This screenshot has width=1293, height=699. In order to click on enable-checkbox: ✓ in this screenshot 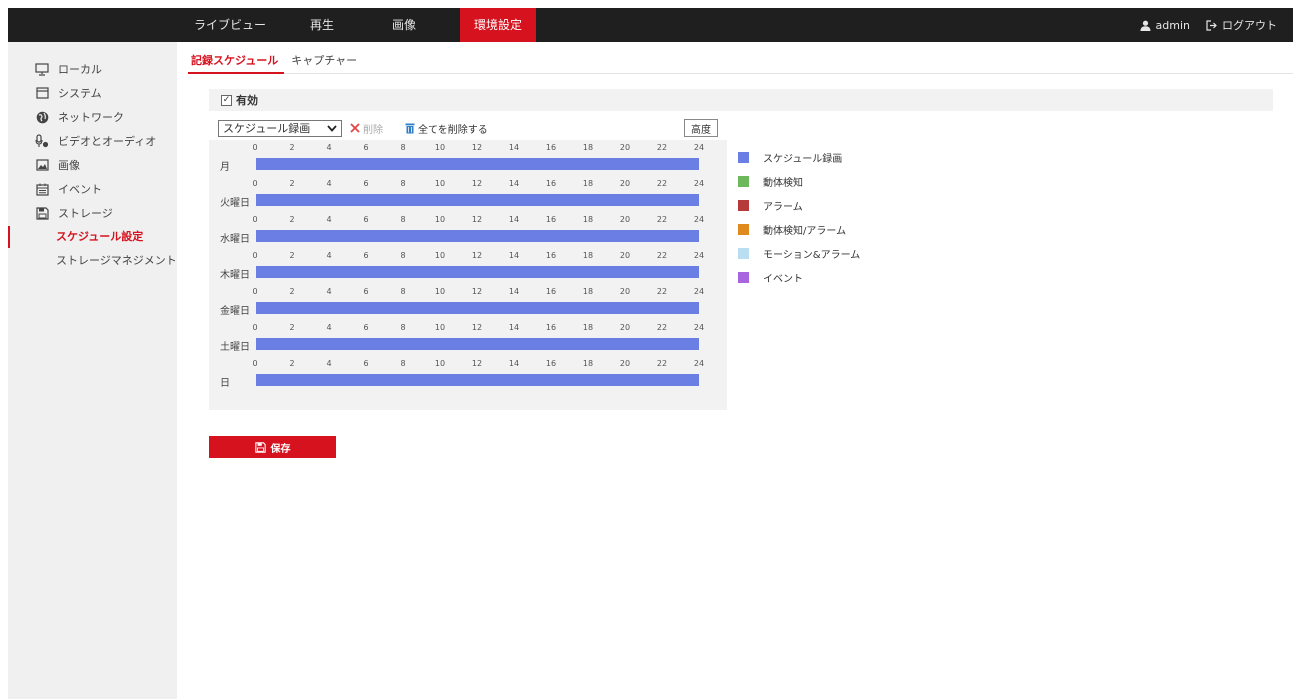, I will do `click(226, 100)`.